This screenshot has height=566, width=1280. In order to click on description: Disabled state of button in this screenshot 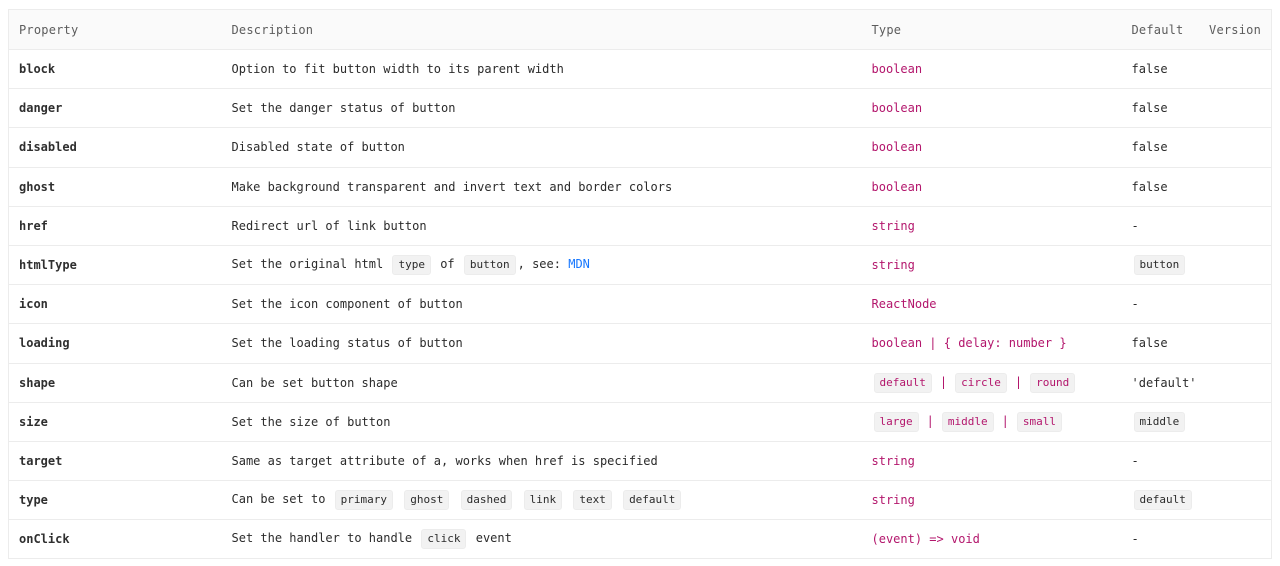, I will do `click(541, 147)`.